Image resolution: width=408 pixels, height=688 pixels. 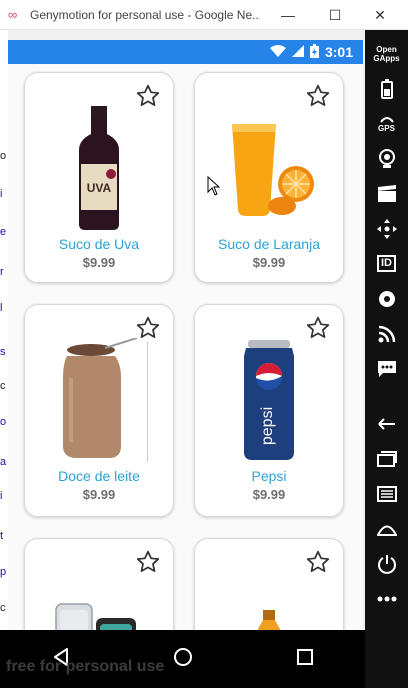 What do you see at coordinates (99, 244) in the screenshot?
I see `product-name: Suco de Uva` at bounding box center [99, 244].